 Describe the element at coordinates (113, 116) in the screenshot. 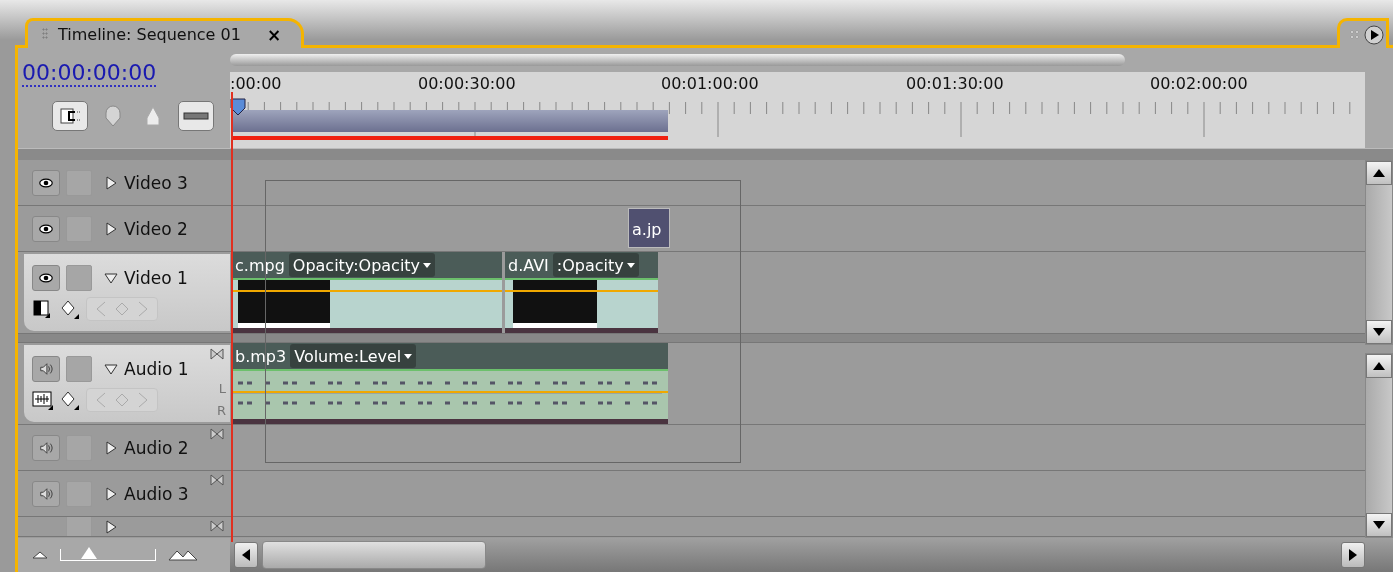

I see `marker-icon` at that location.